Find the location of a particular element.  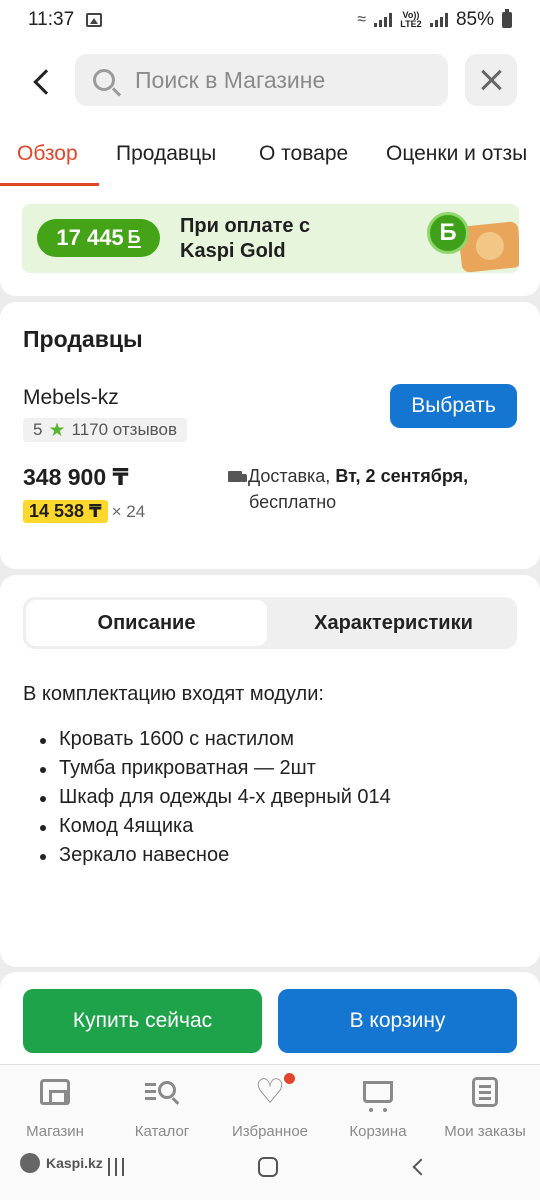

delivery-date: Вт, 2 сентября, is located at coordinates (402, 476).